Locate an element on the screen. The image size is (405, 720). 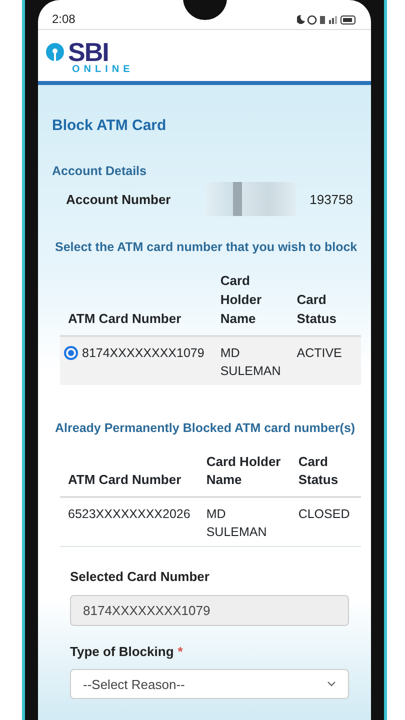
section-heading: Account Details is located at coordinates (100, 171).